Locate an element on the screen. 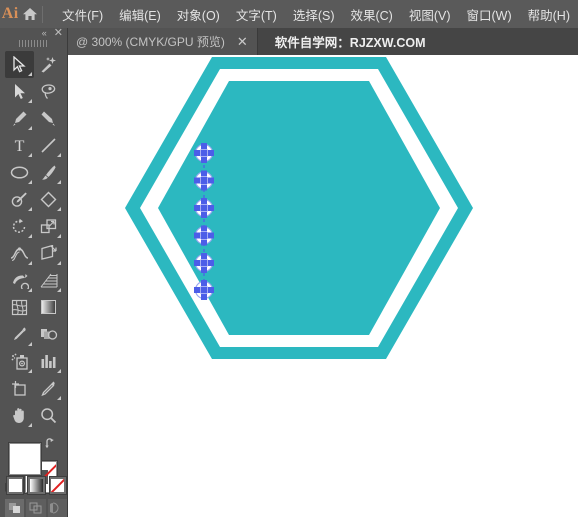 The width and height of the screenshot is (578, 517). tool-curvature-tool is located at coordinates (48, 118).